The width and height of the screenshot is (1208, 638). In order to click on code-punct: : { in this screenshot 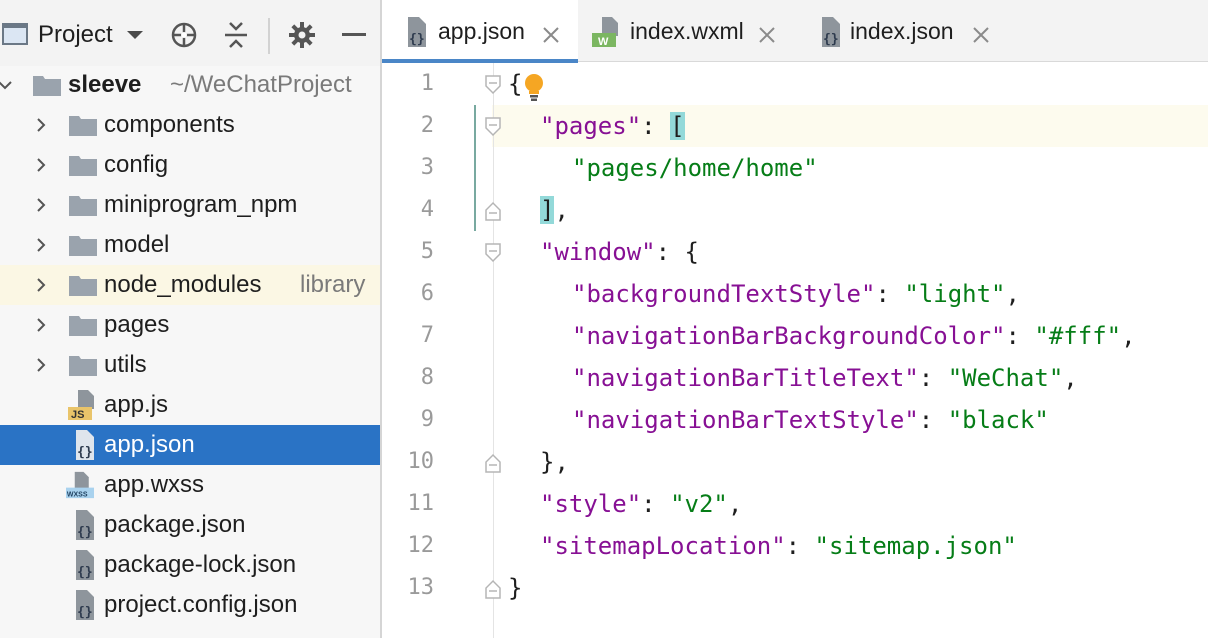, I will do `click(677, 252)`.